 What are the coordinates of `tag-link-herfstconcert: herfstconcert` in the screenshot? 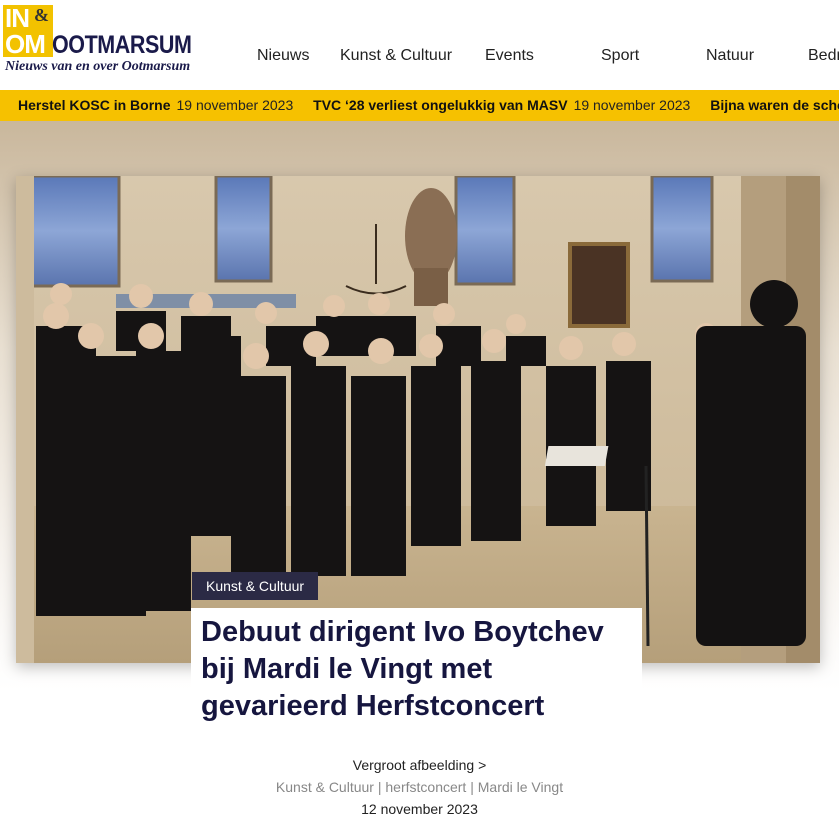 It's located at (425, 787).